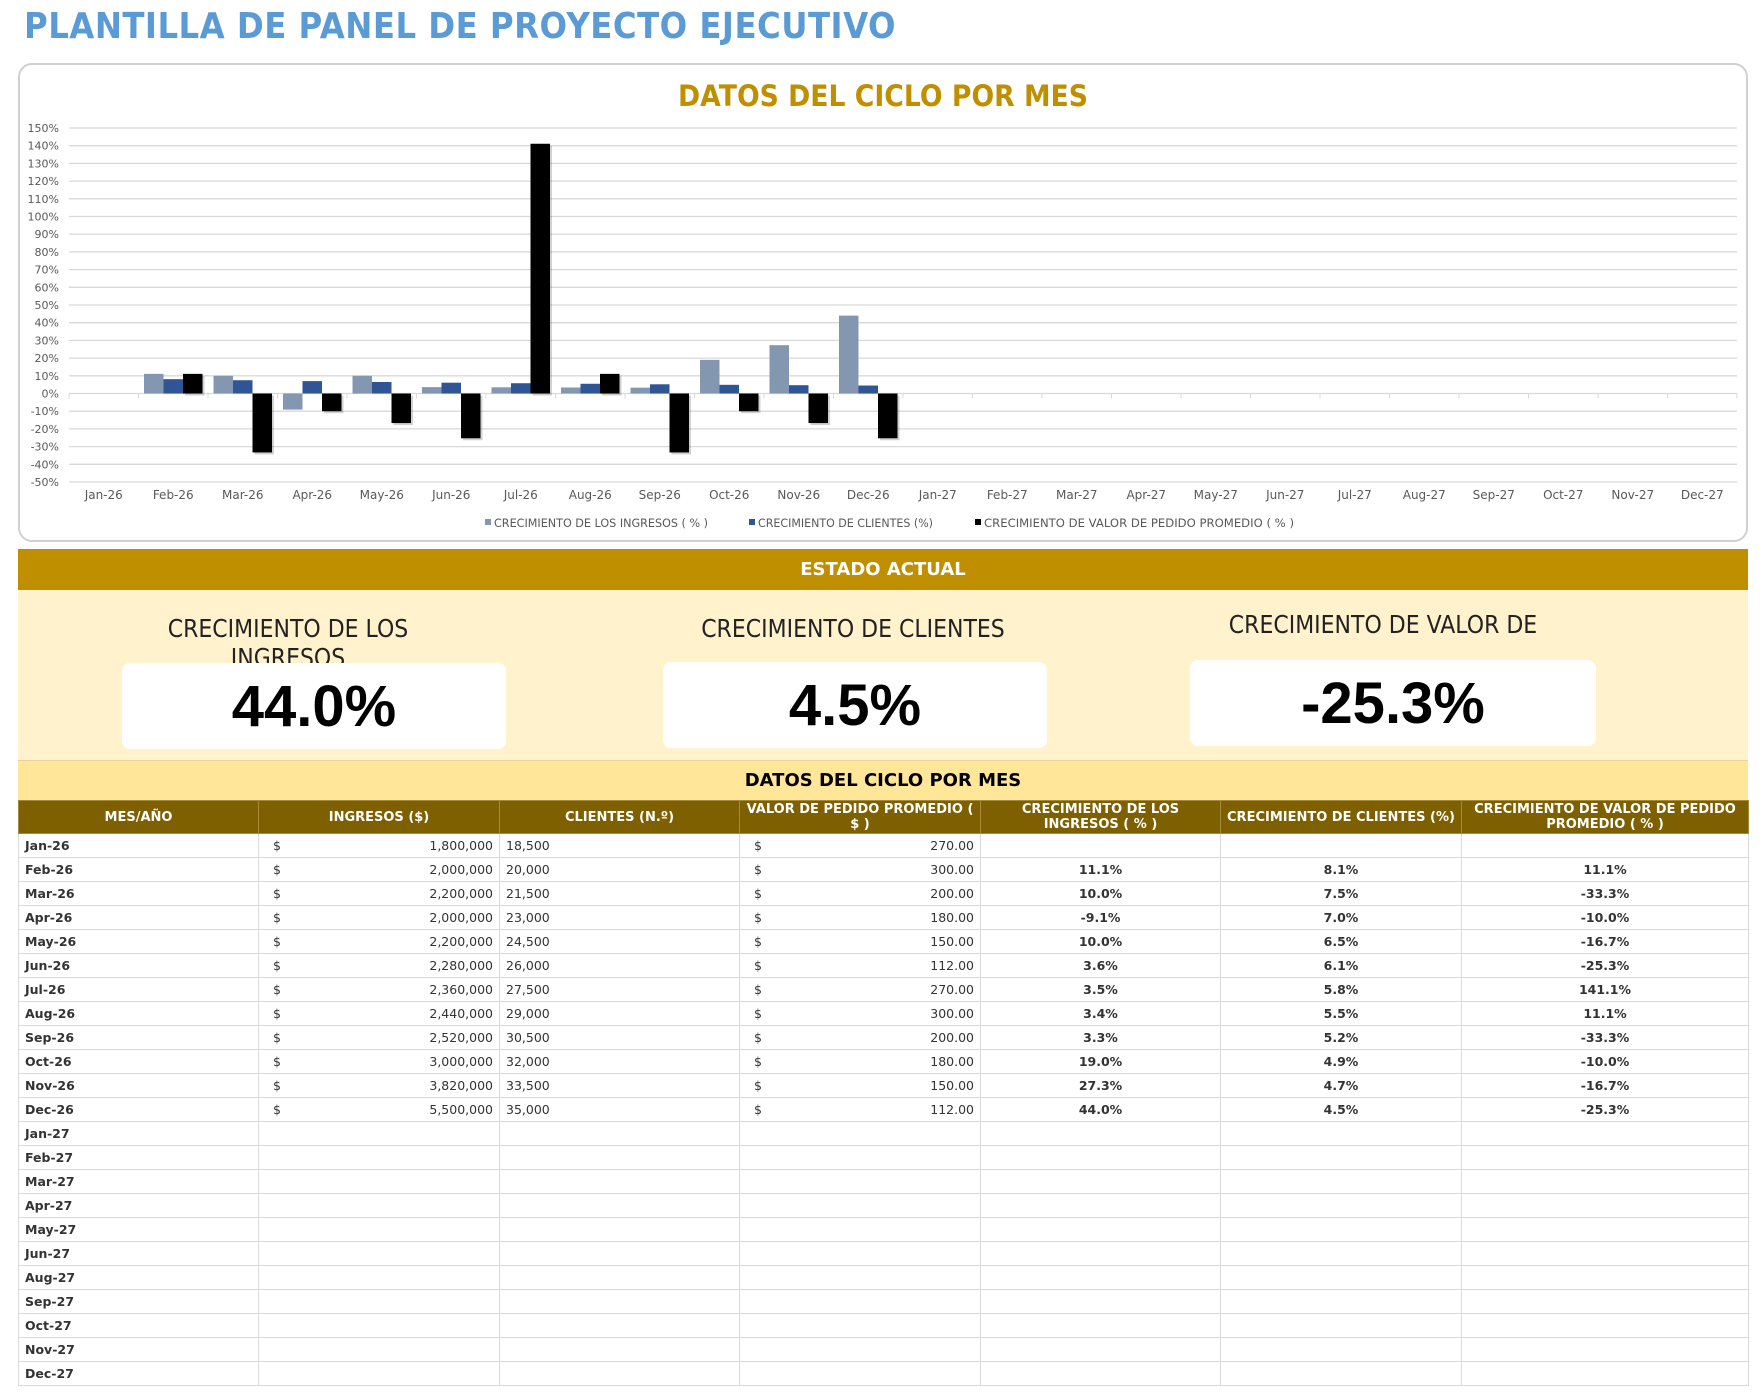 This screenshot has width=1764, height=1396. What do you see at coordinates (379, 965) in the screenshot?
I see `cell-revenue: $2,280,000` at bounding box center [379, 965].